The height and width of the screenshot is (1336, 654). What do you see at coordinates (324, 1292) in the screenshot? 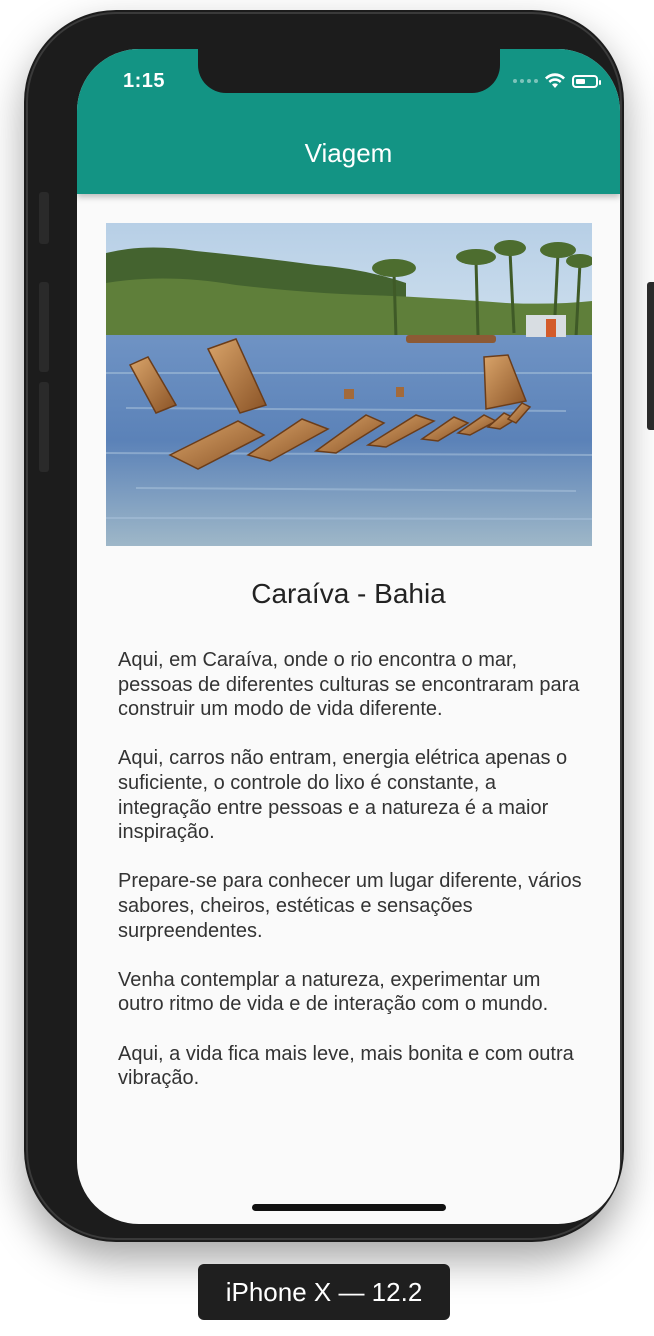
I see `simulator-device-label: iPhone X — 12.2` at bounding box center [324, 1292].